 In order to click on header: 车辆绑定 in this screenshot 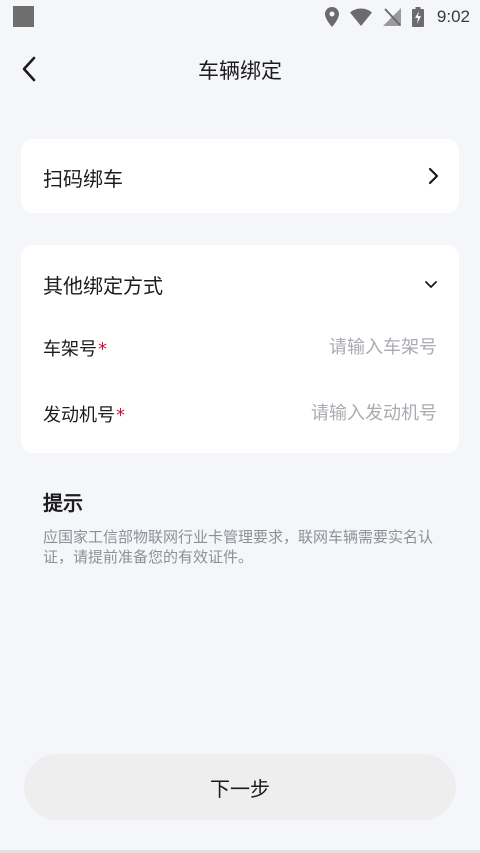, I will do `click(240, 70)`.